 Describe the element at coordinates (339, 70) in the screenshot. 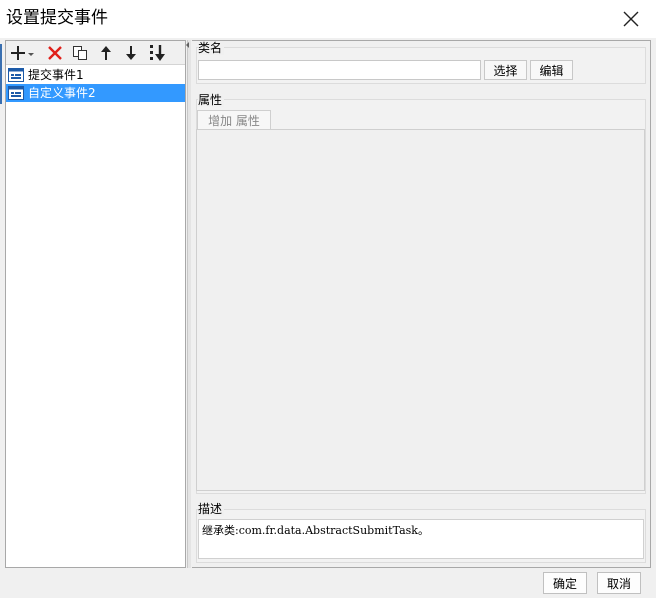

I see `class-name-input` at that location.